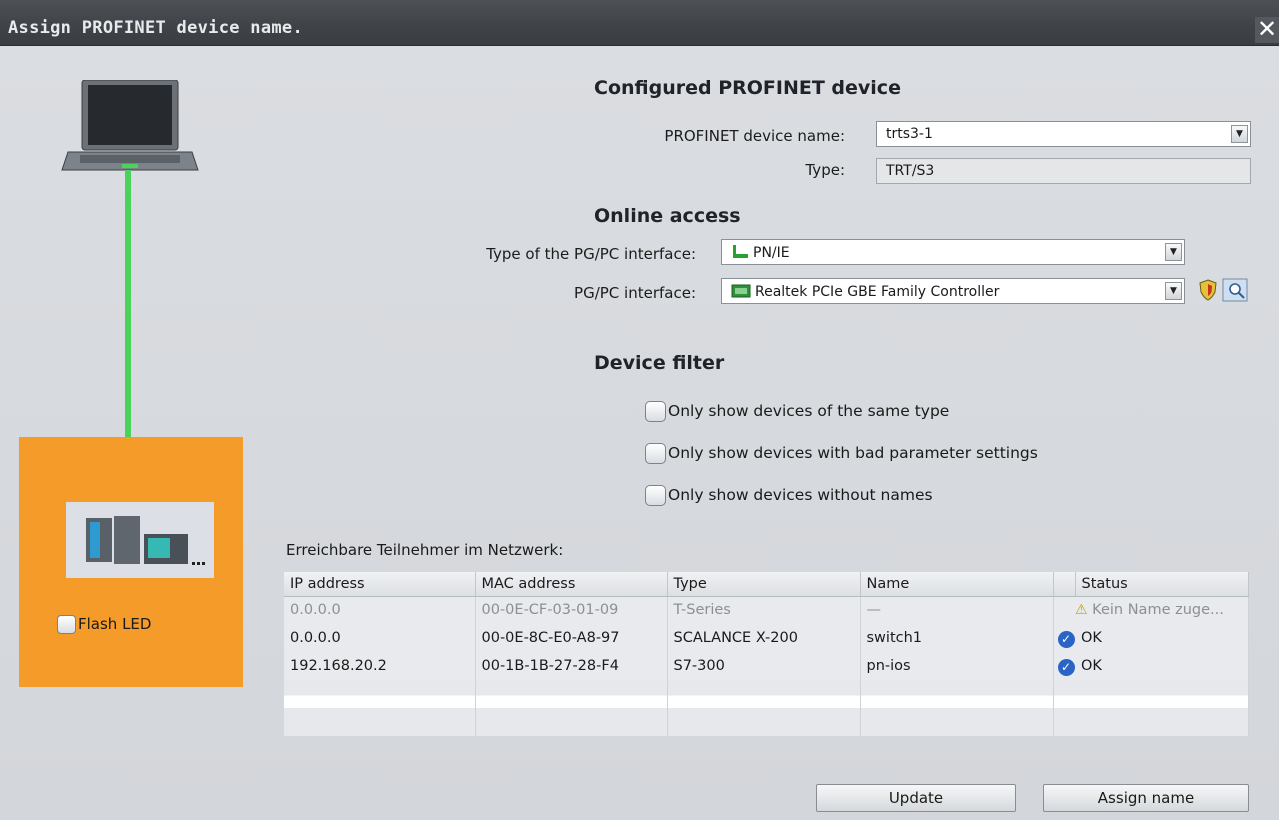  What do you see at coordinates (747, 88) in the screenshot?
I see `configured-device-heading: Configured PROFINET device` at bounding box center [747, 88].